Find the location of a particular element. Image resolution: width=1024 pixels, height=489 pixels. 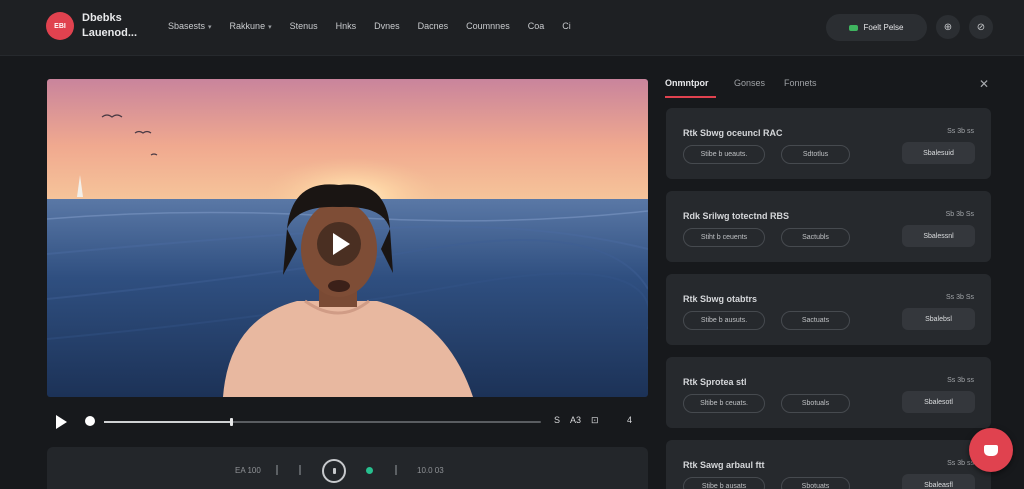

panel-tabs: Onmntpor Gonses Fonnets ✕ is located at coordinates (828, 88).